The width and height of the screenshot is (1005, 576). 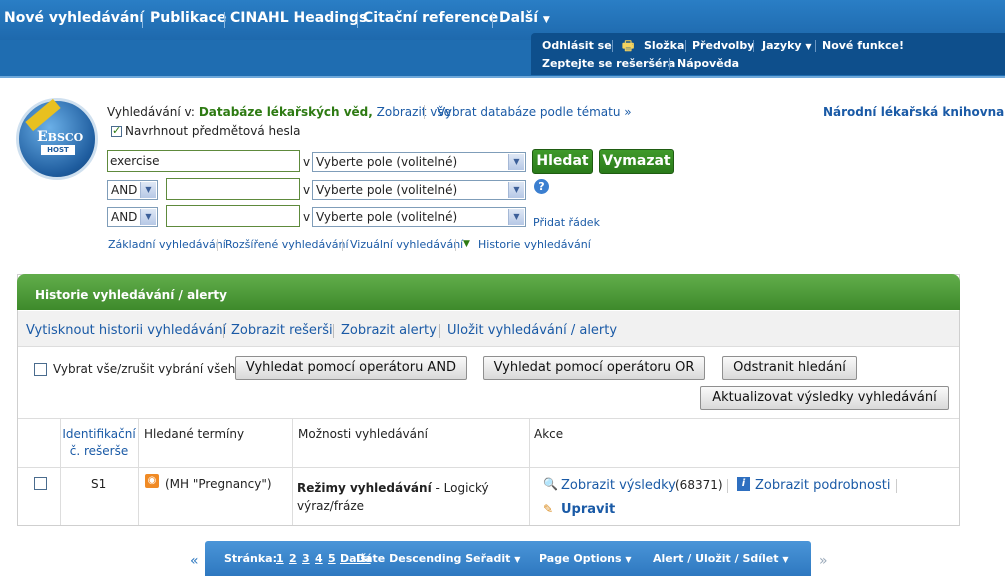 I want to click on suggest-terms-label: Navrhnout předmětová hesla, so click(x=213, y=131).